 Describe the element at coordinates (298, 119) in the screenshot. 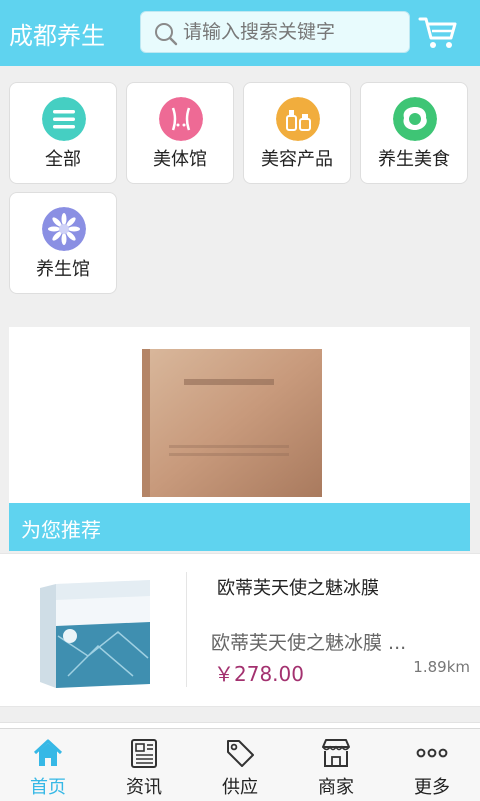

I see `cosmetics-icon` at that location.